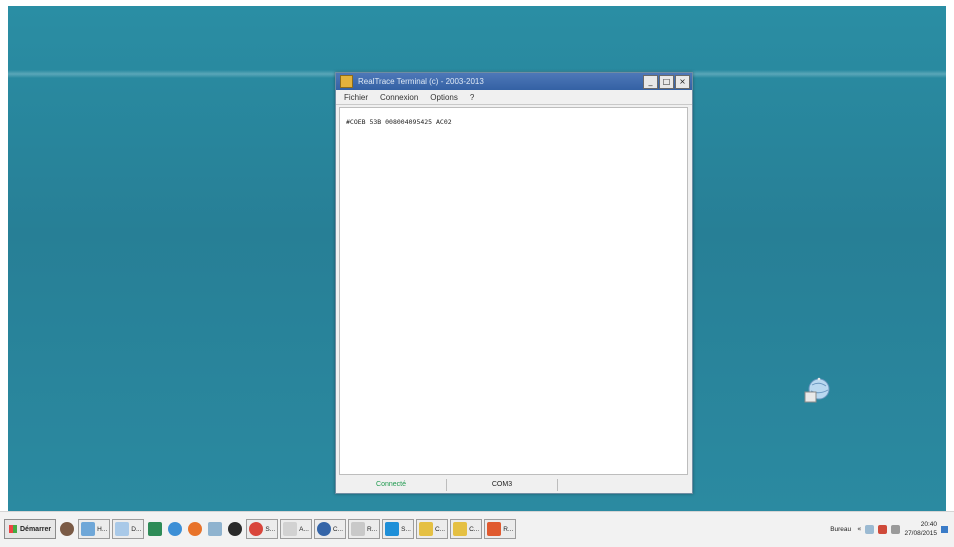 This screenshot has width=954, height=547. Describe the element at coordinates (944, 529) in the screenshot. I see `show-desktop-button` at that location.